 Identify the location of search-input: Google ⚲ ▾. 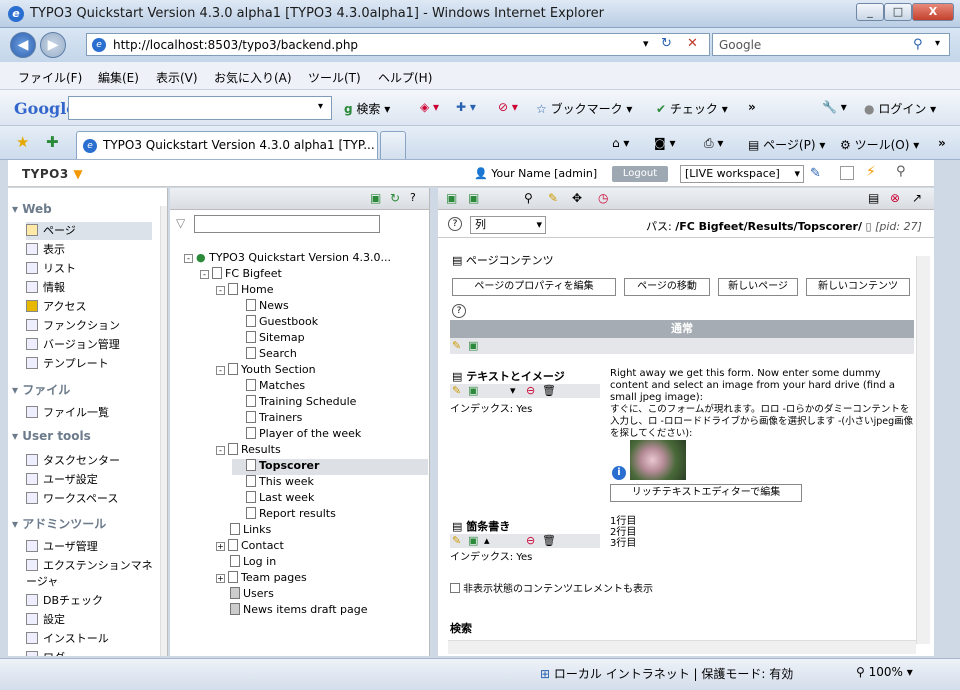
(831, 44).